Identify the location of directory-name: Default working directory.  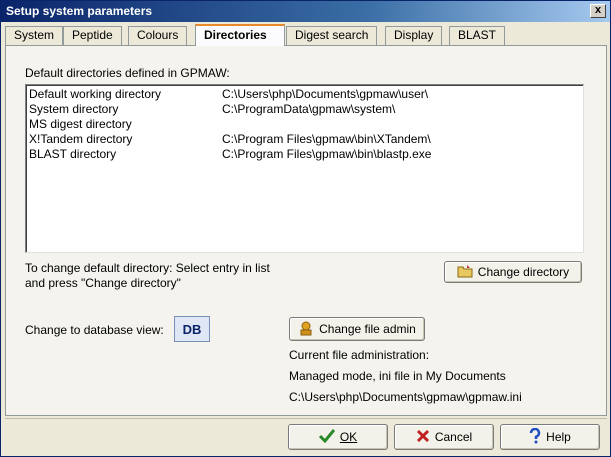
(95, 94).